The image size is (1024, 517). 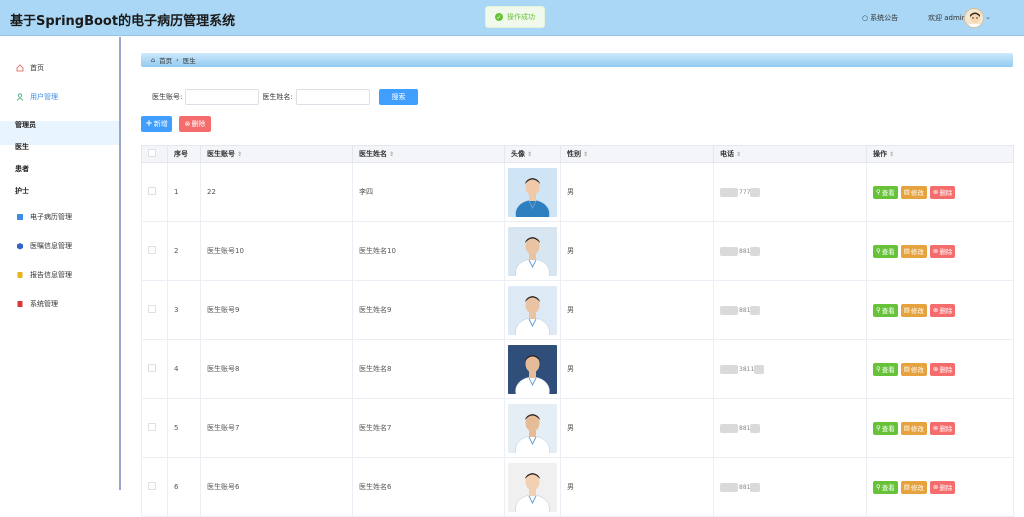 I want to click on chevron-down-icon: ⌄, so click(x=988, y=17).